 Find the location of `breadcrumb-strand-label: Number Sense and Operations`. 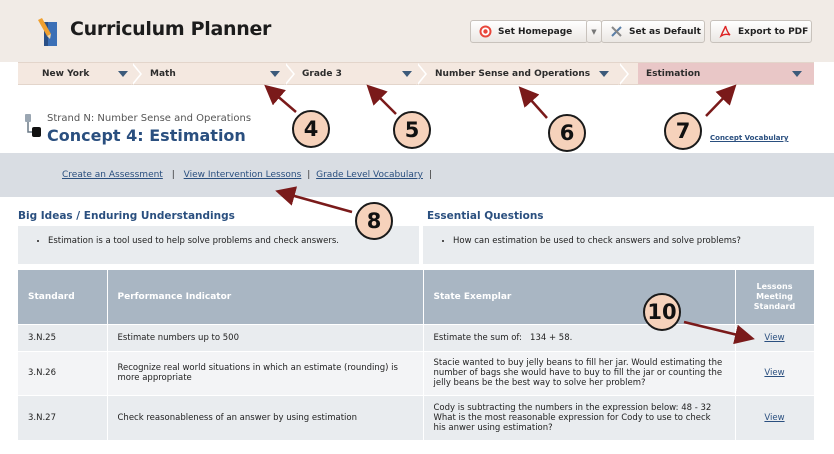

breadcrumb-strand-label: Number Sense and Operations is located at coordinates (513, 73).